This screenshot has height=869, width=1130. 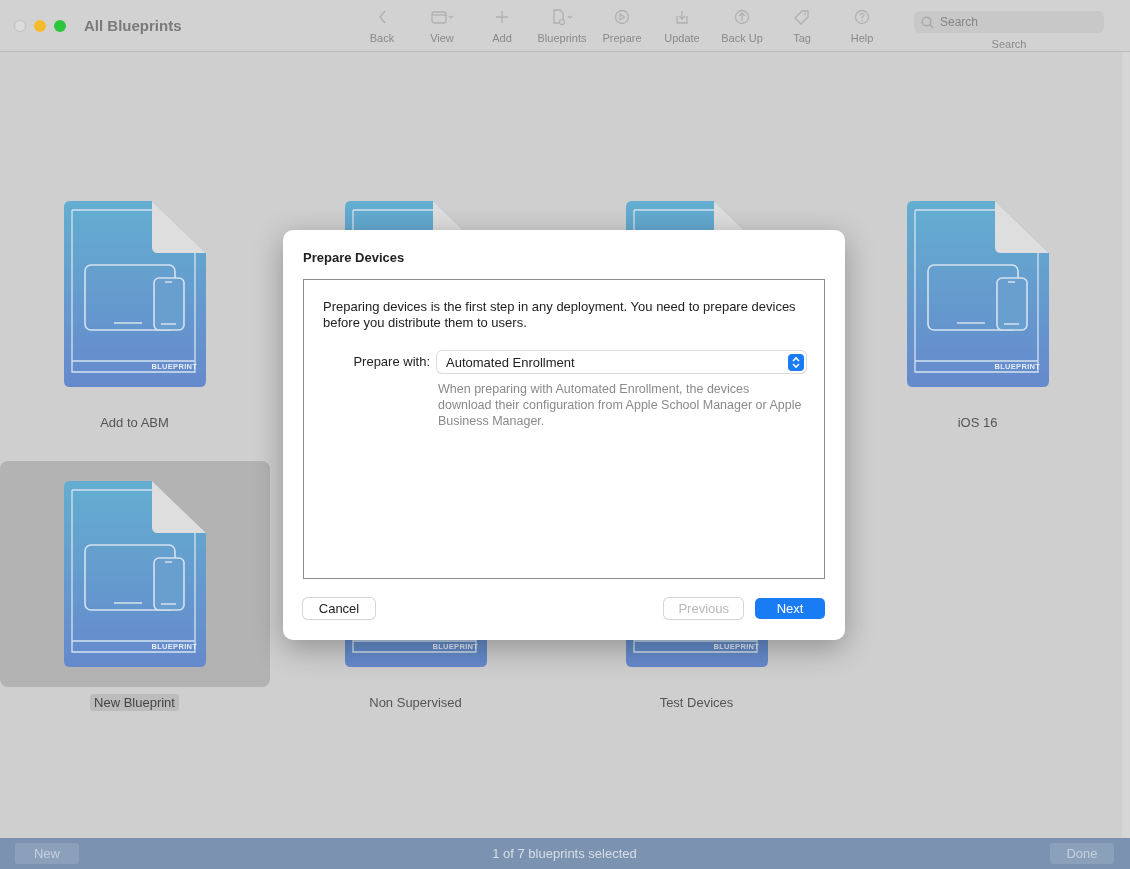 What do you see at coordinates (977, 422) in the screenshot?
I see `blueprint-name: iOS 16` at bounding box center [977, 422].